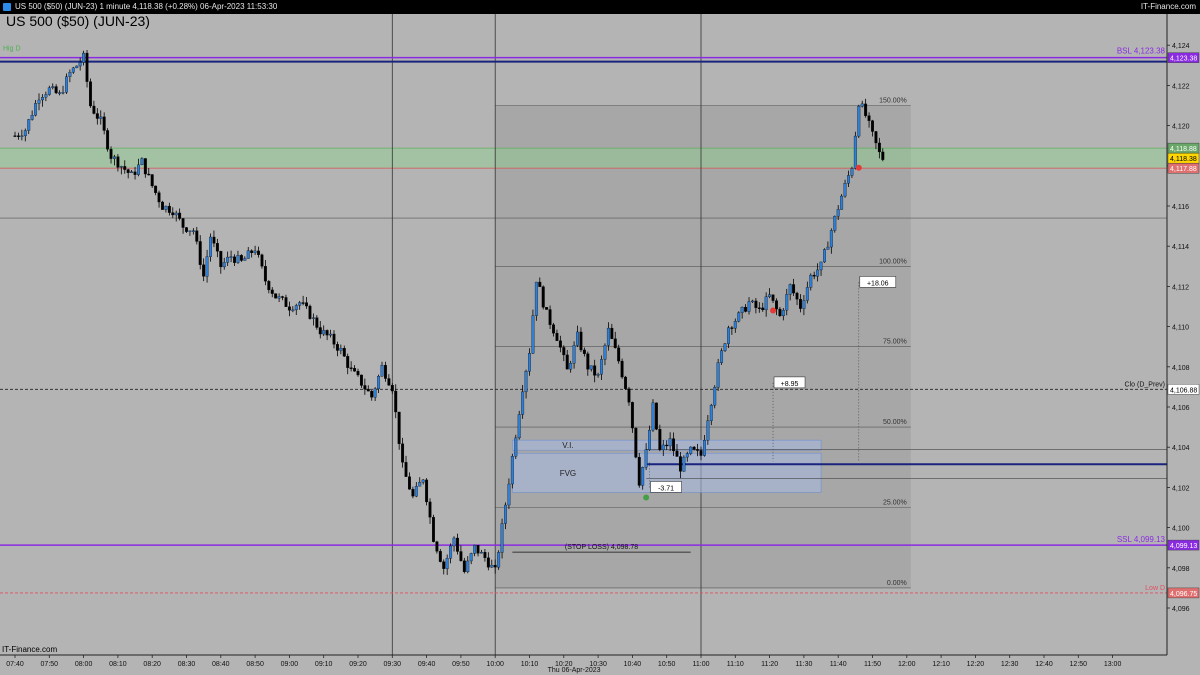 This screenshot has height=675, width=1200. What do you see at coordinates (1141, 539) in the screenshot?
I see `ssl-label: SSL 4,099.13` at bounding box center [1141, 539].